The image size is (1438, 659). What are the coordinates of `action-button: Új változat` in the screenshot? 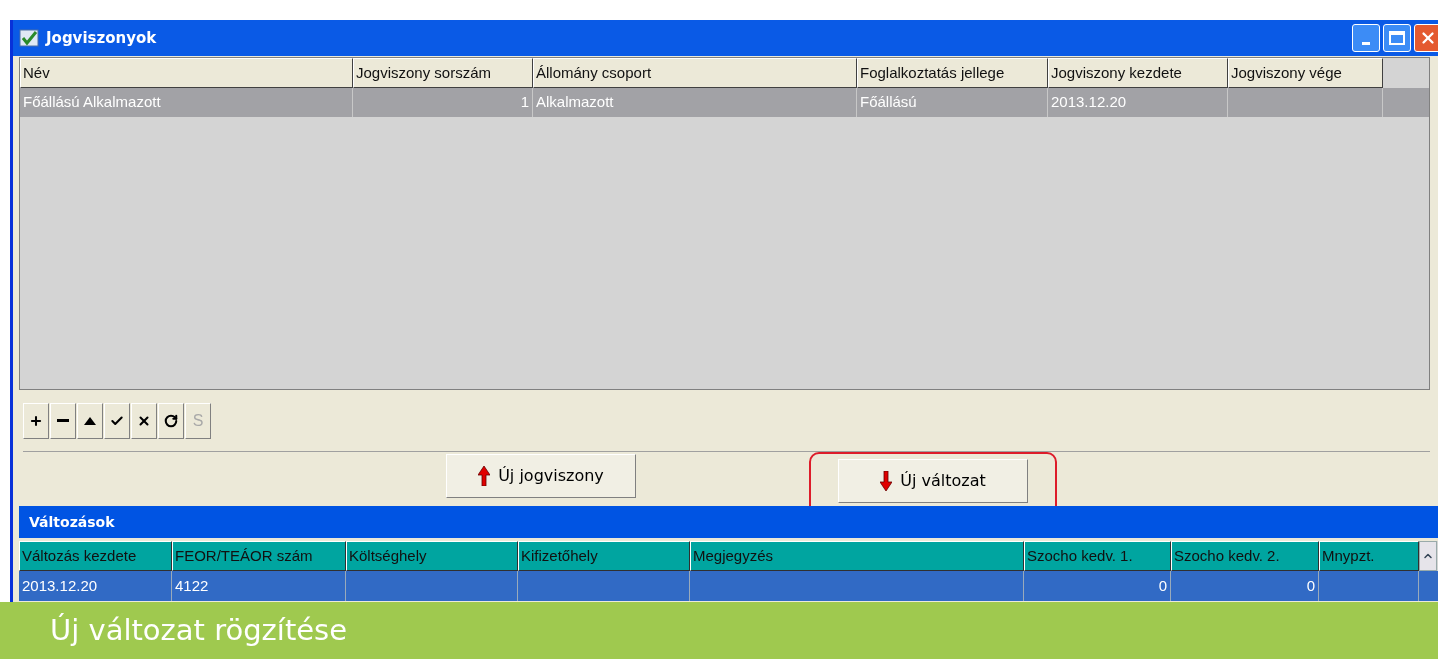 It's located at (933, 481).